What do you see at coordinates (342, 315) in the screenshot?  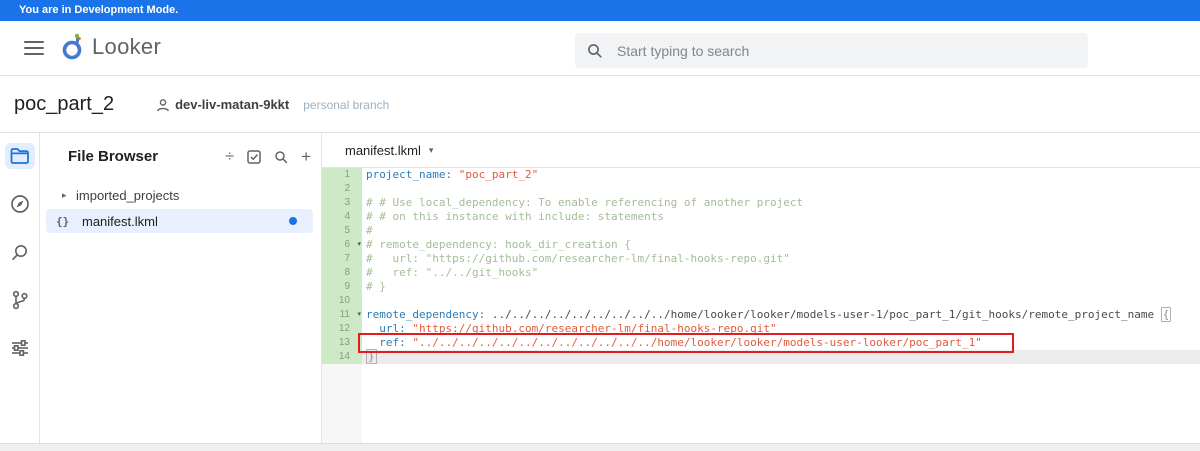 I see `line-number: 11 ▾` at bounding box center [342, 315].